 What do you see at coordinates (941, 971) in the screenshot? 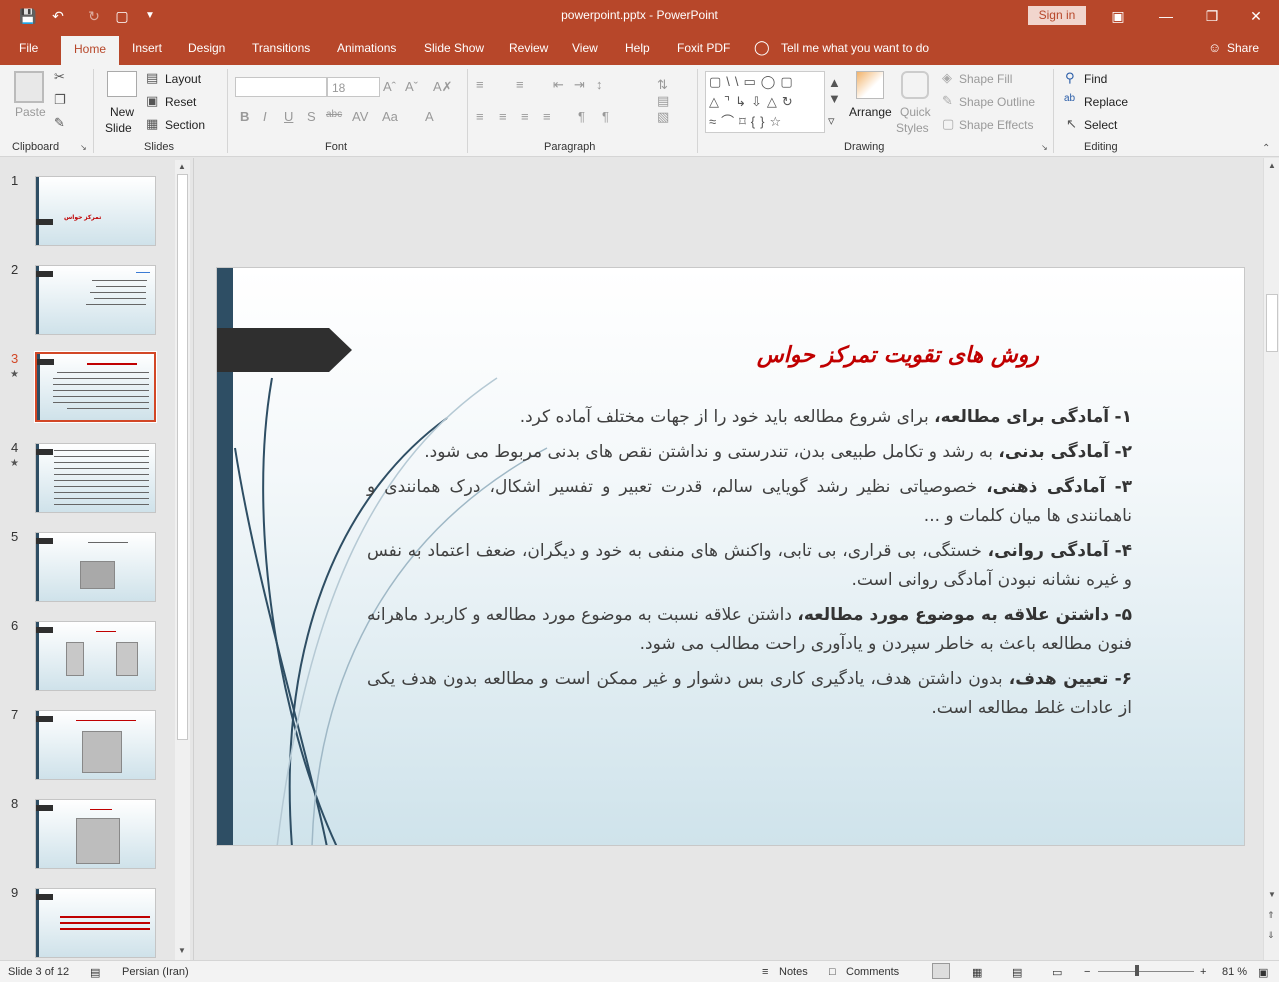
I see `normal-view-icon` at bounding box center [941, 971].